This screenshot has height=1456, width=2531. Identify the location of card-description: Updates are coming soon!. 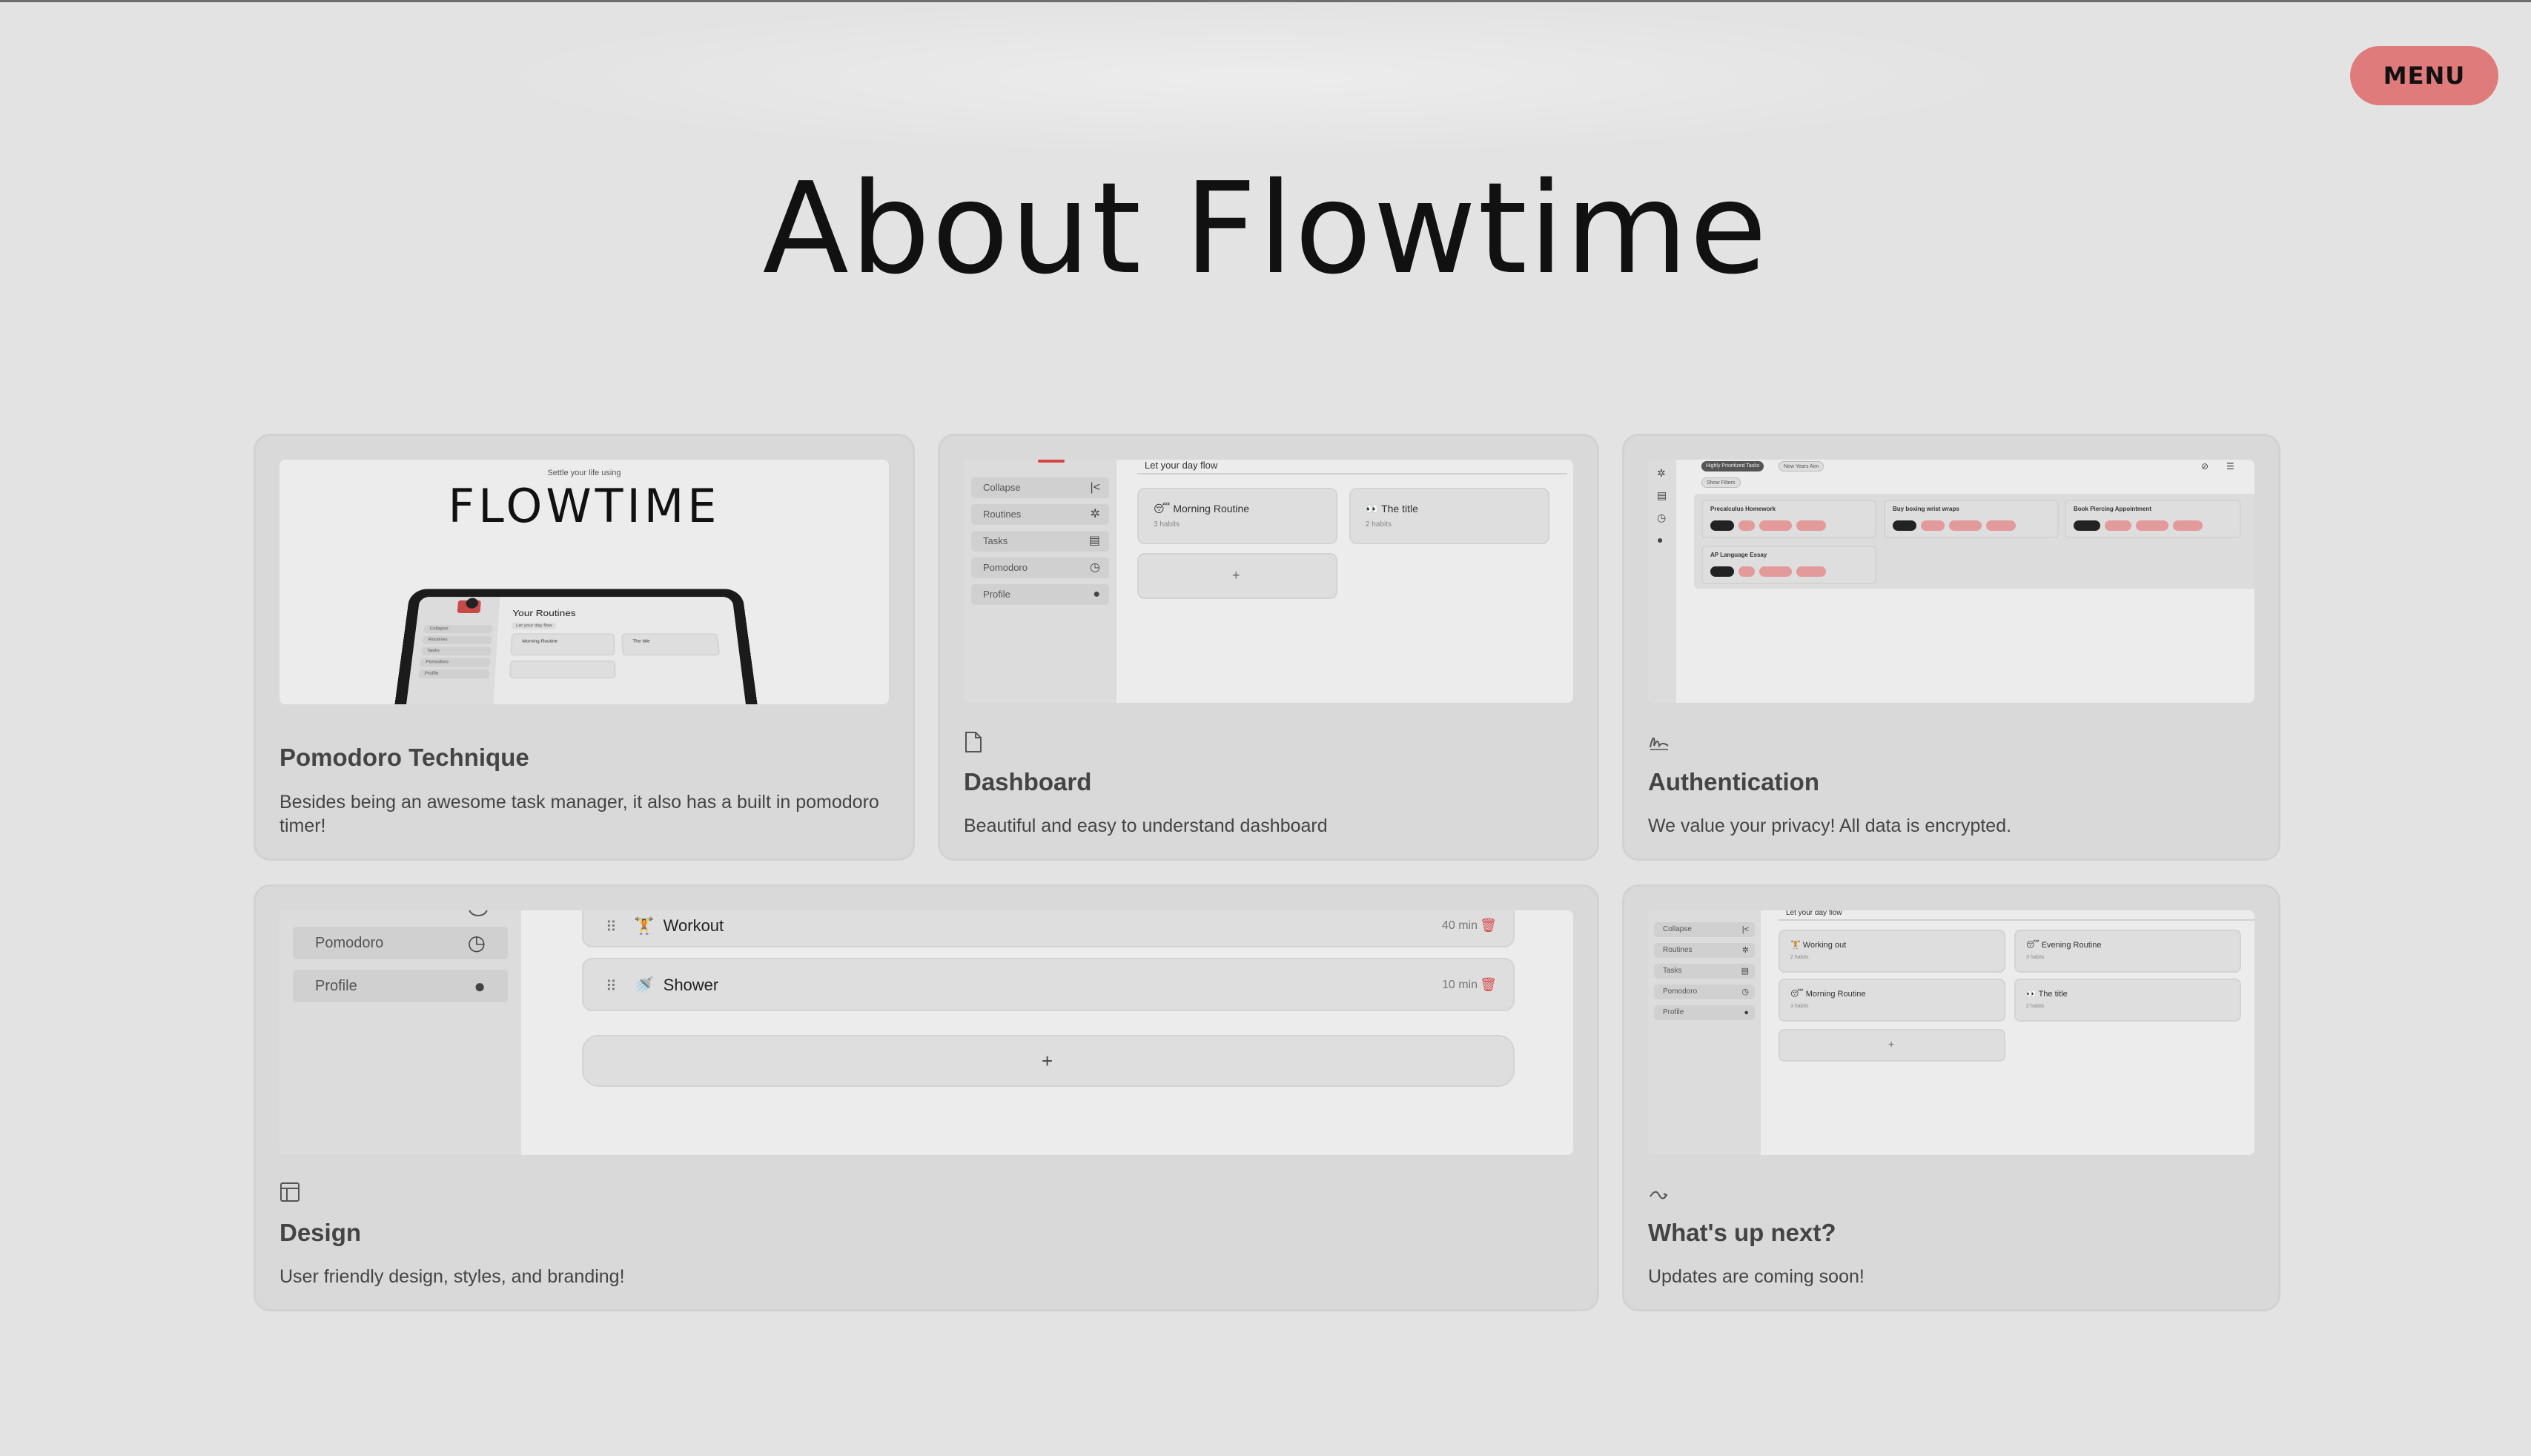
(1757, 1276).